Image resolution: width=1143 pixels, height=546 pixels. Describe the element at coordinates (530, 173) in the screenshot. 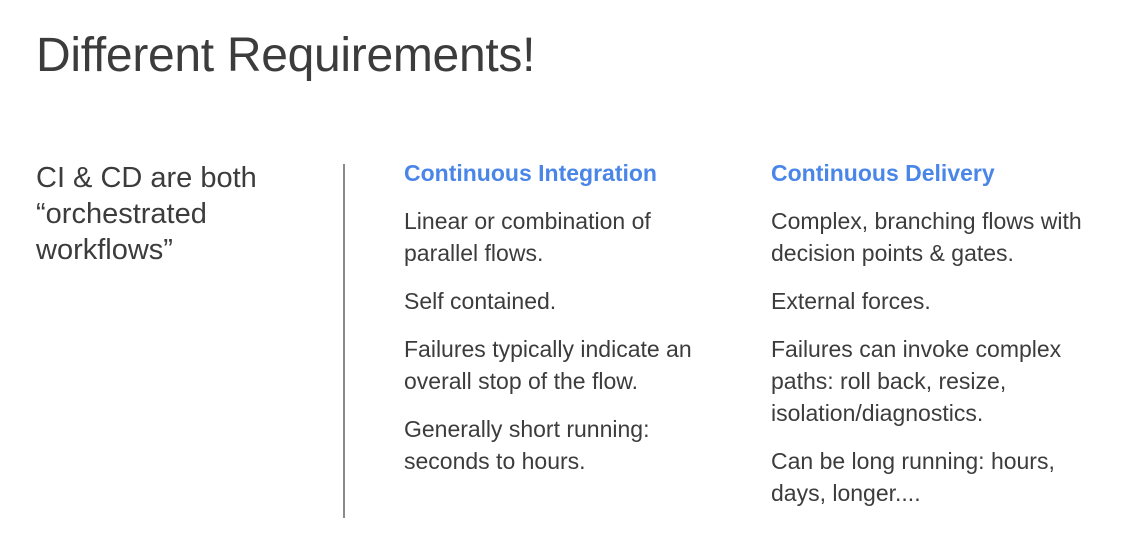

I see `ci-heading: Continuous Integration` at that location.